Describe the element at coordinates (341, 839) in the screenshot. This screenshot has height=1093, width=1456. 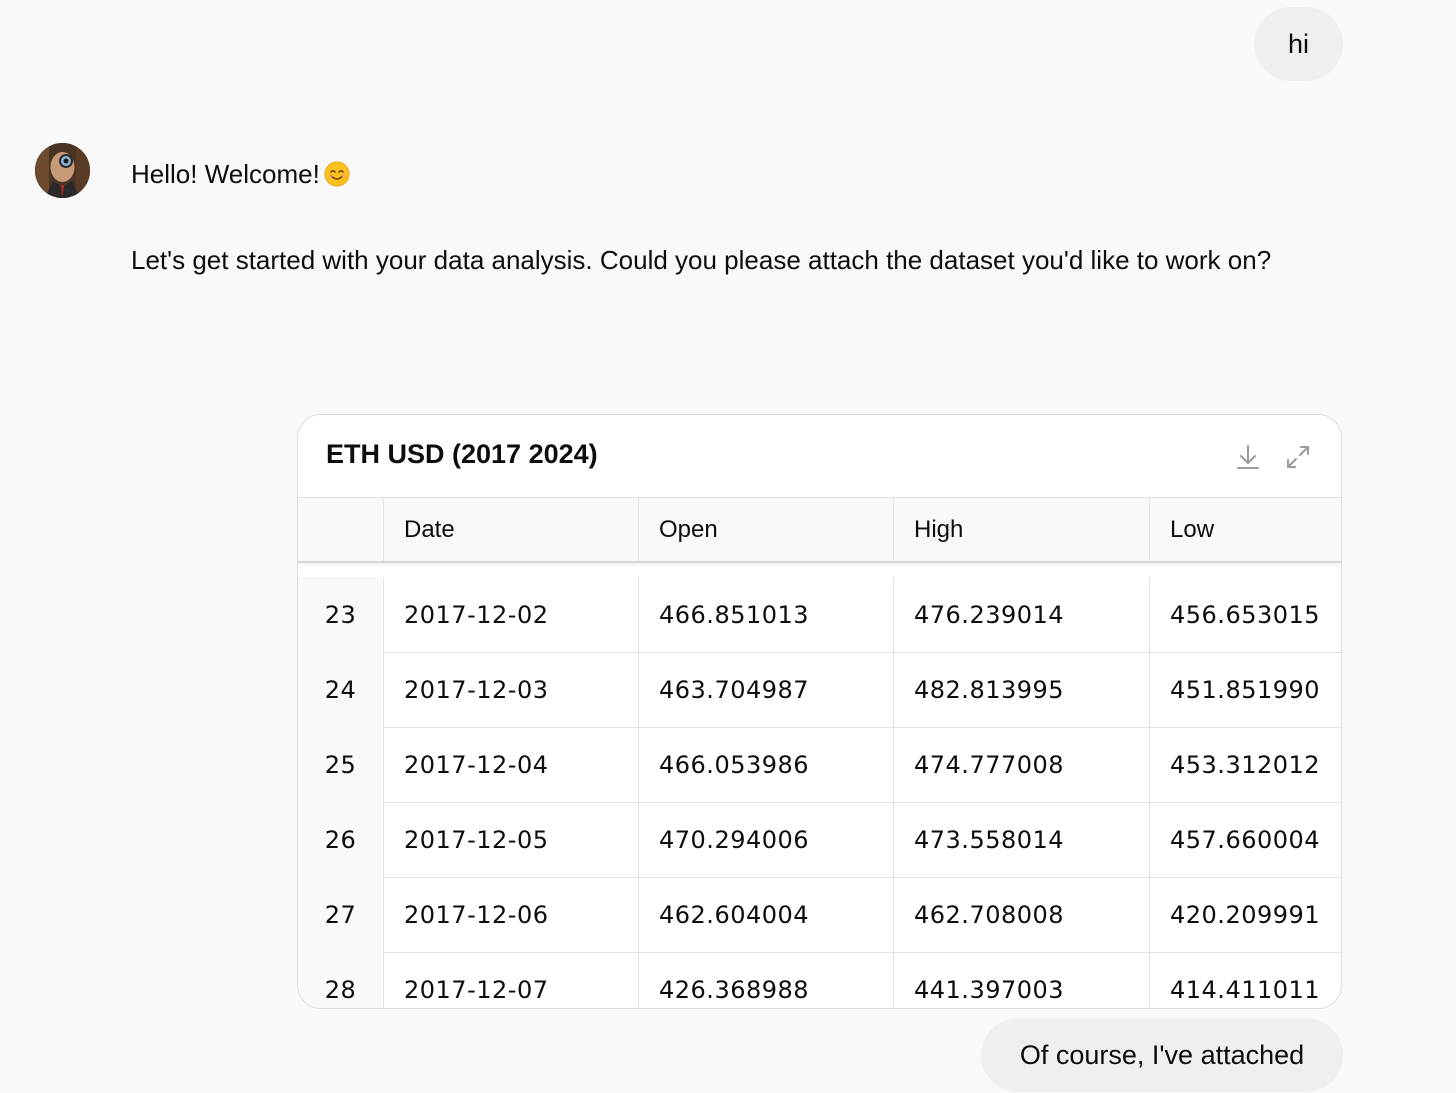
I see `row-index-cell: 26` at that location.